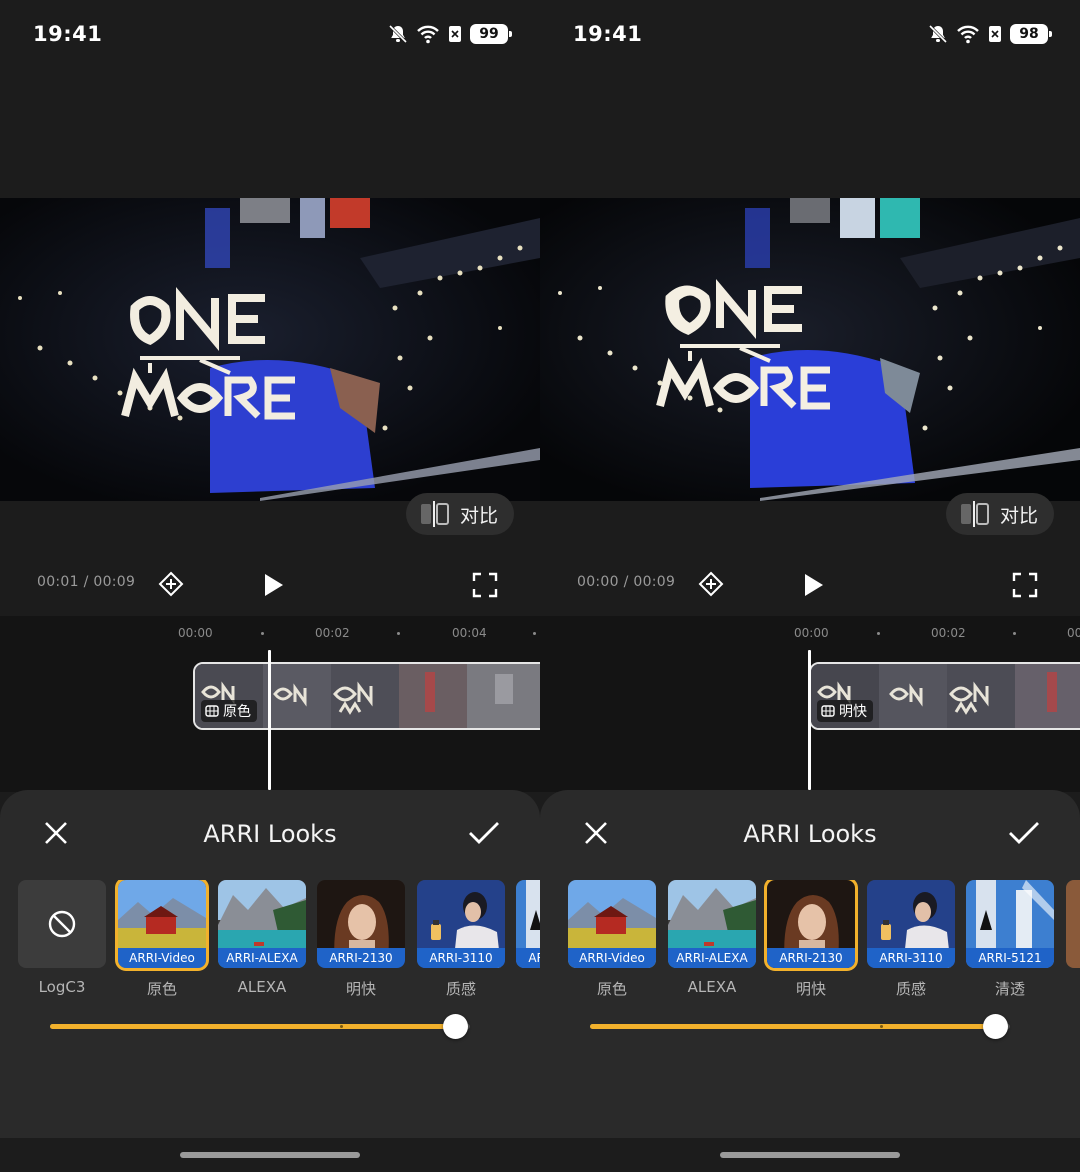  Describe the element at coordinates (944, 696) in the screenshot. I see `video-clip: 明快` at that location.